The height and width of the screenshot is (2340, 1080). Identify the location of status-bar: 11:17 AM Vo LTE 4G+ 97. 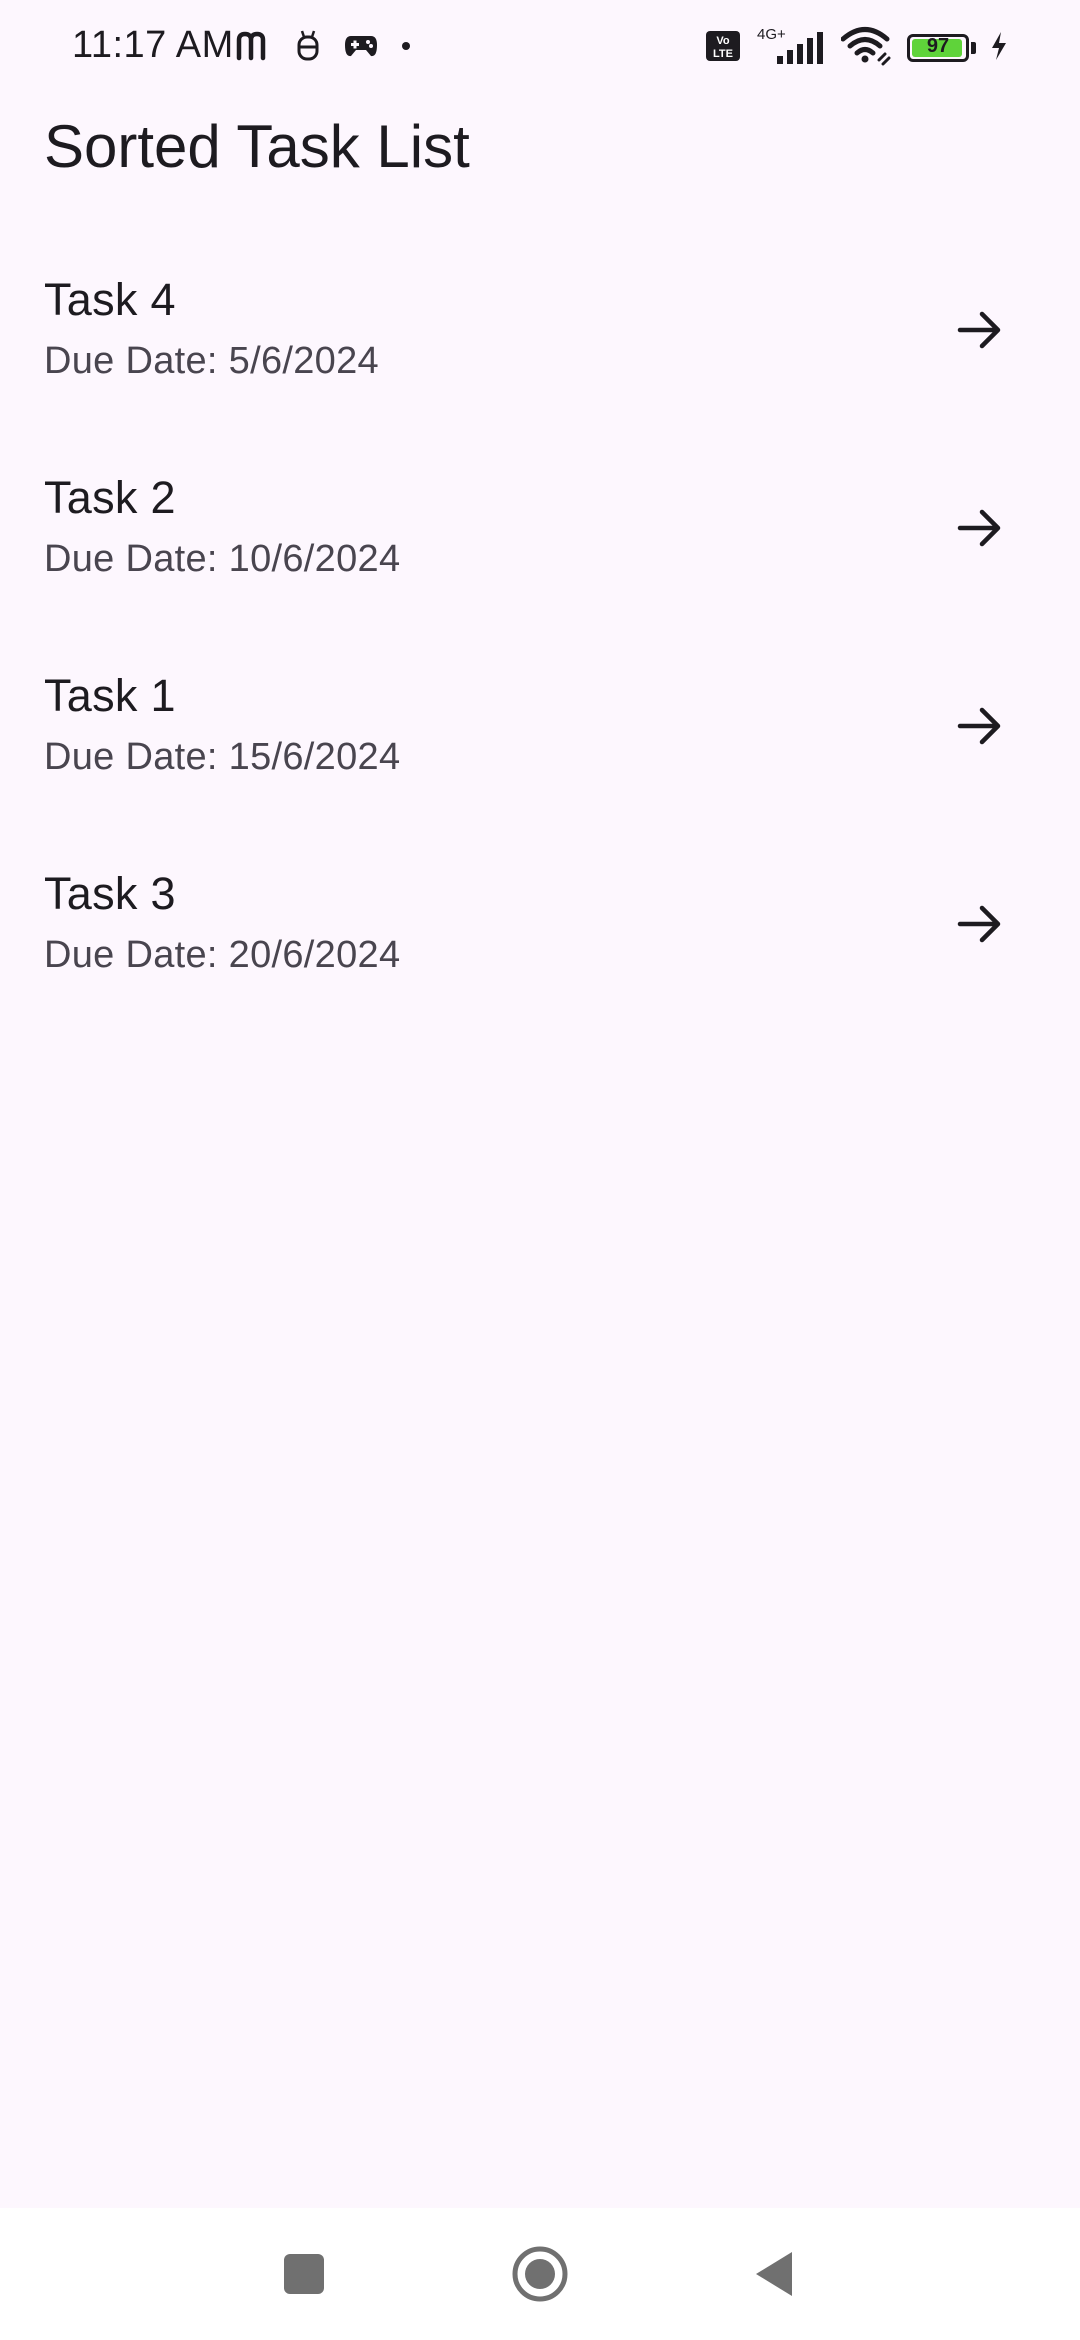
(540, 48).